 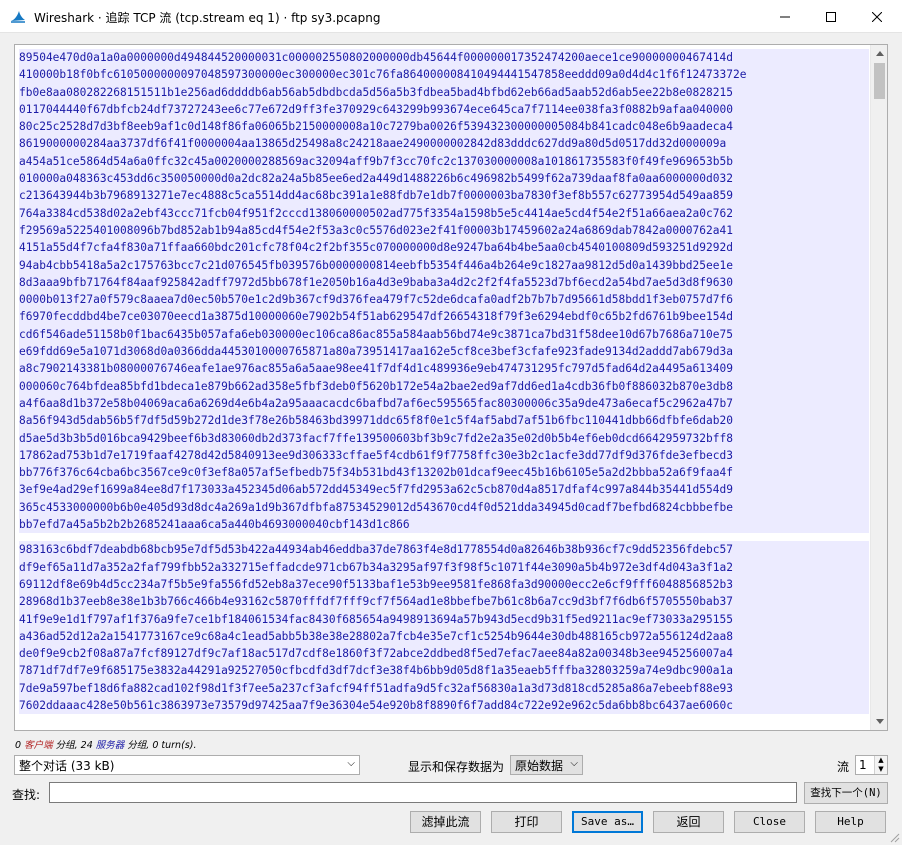 I want to click on vertical-scrollbar, so click(x=878, y=387).